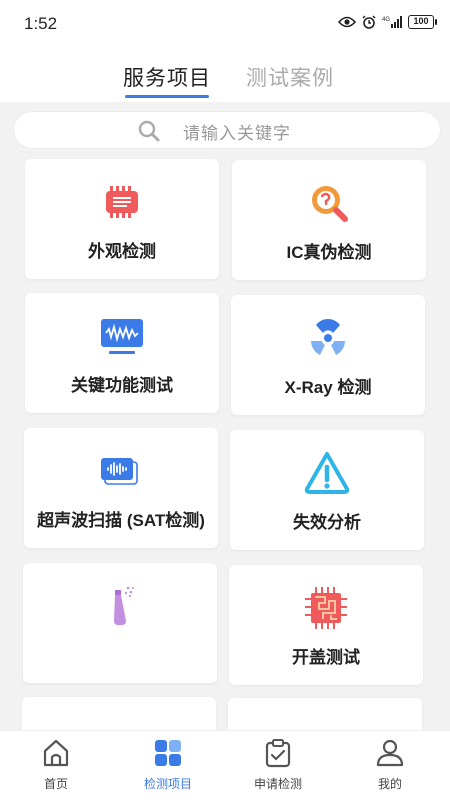  I want to click on nav-apply: 申请检测, so click(278, 765).